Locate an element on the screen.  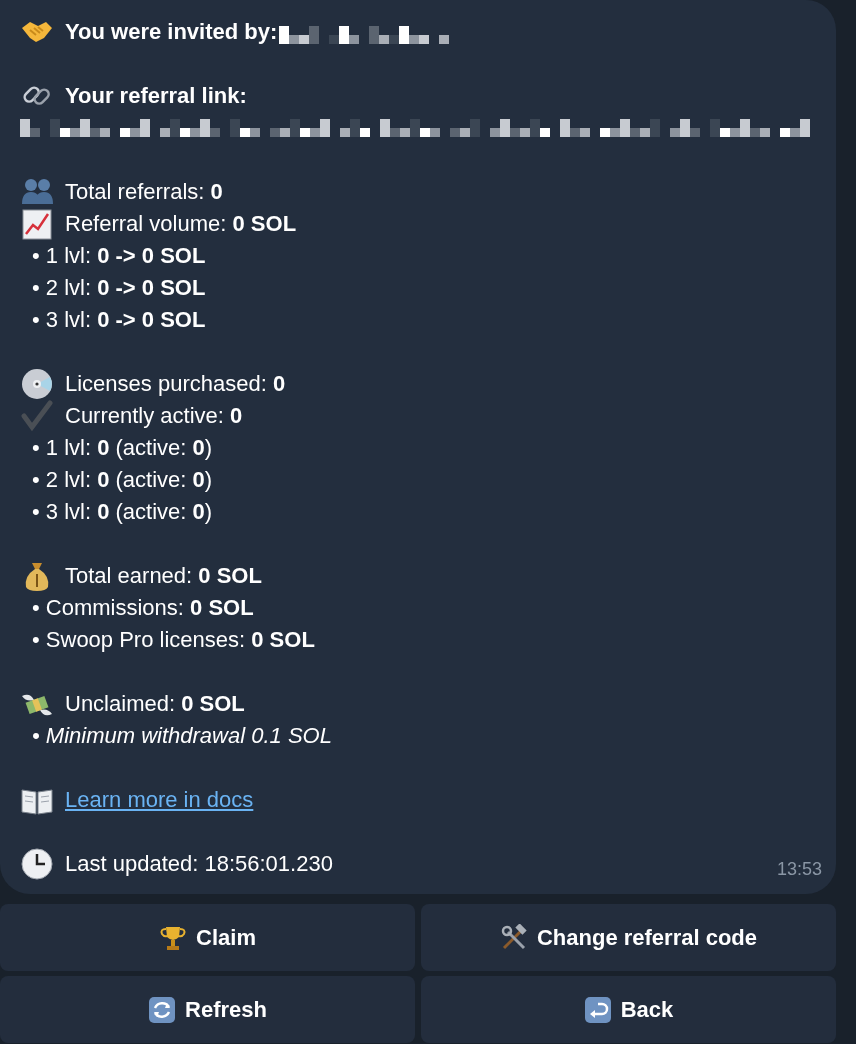
stat-text: • Commissions: 0 SOL is located at coordinates (142, 608).